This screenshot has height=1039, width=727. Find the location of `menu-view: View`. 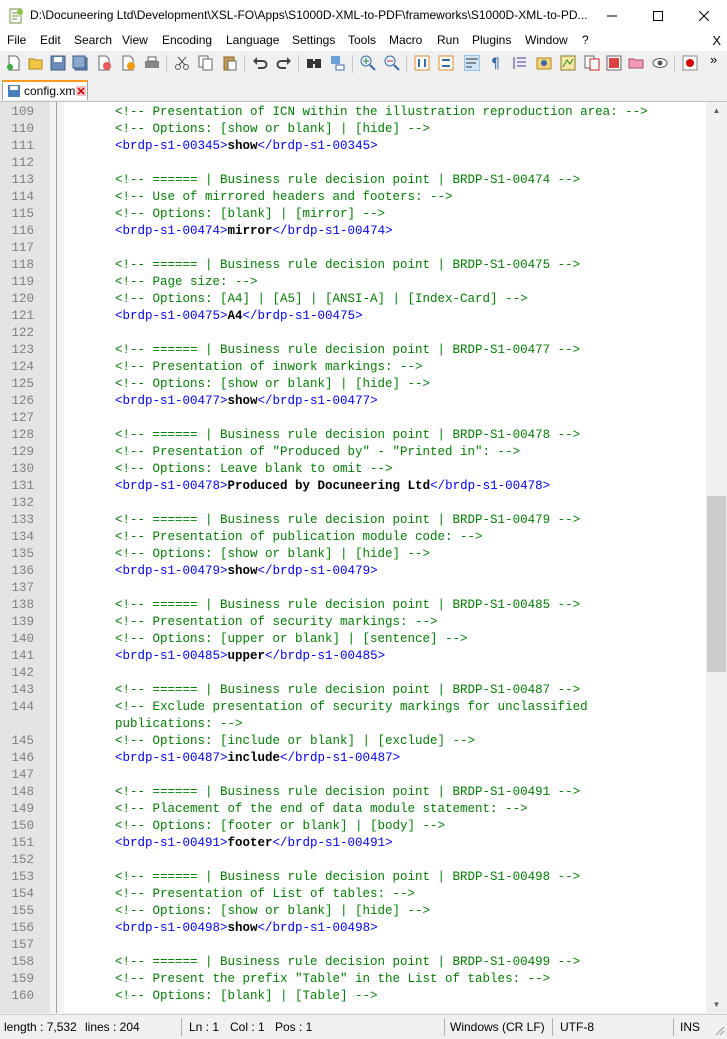

menu-view: View is located at coordinates (135, 40).